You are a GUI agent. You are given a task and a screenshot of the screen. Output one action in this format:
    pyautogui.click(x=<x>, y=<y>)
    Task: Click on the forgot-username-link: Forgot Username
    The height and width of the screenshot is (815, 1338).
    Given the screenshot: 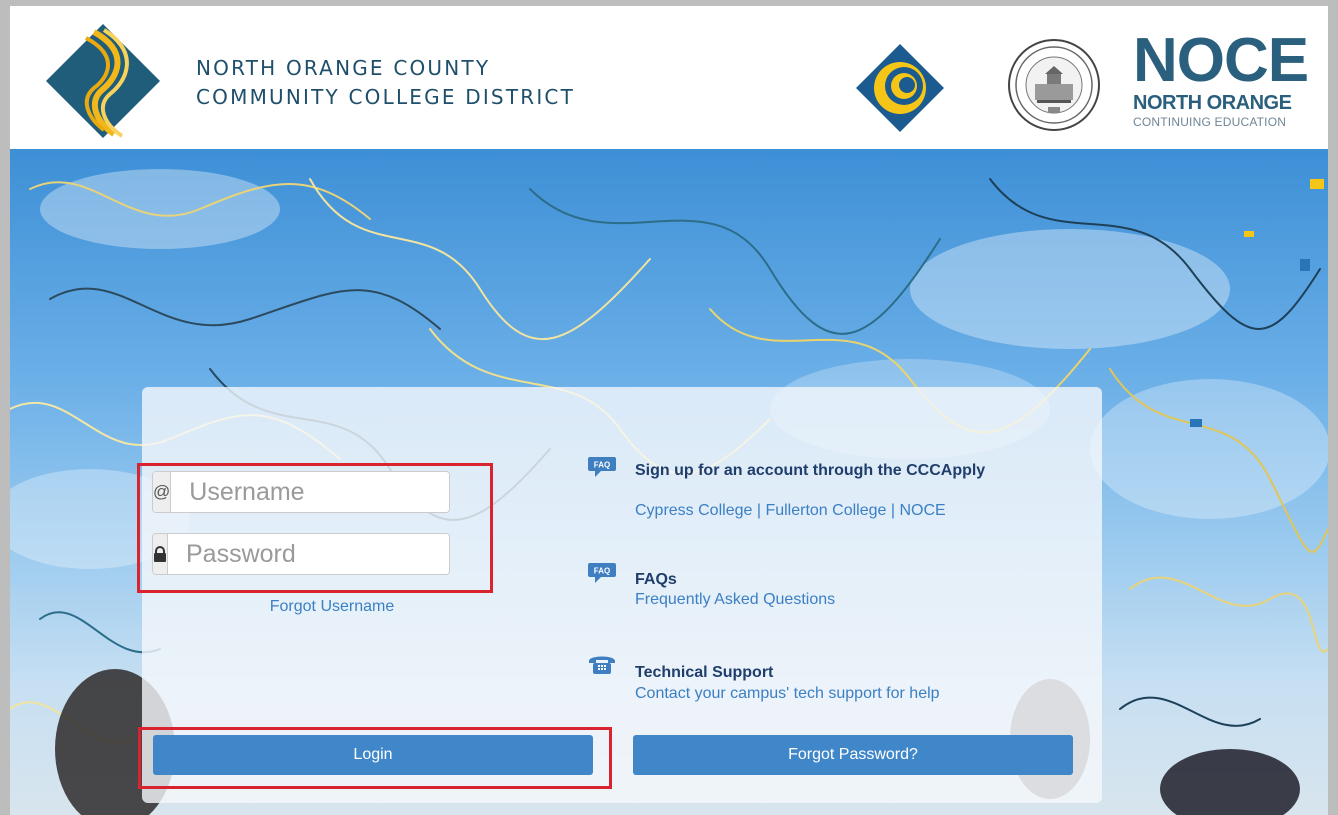 What is the action you would take?
    pyautogui.click(x=332, y=607)
    